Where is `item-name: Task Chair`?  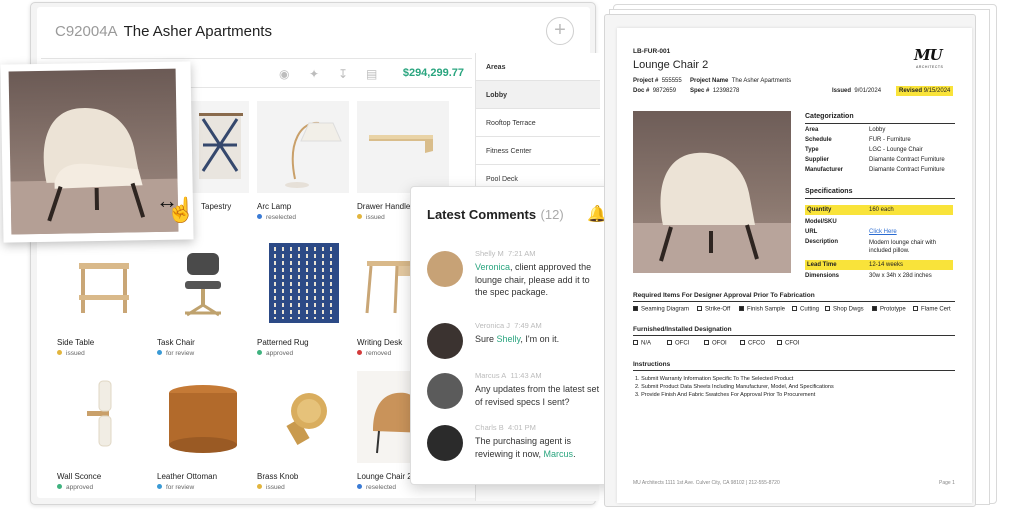 item-name: Task Chair is located at coordinates (176, 342).